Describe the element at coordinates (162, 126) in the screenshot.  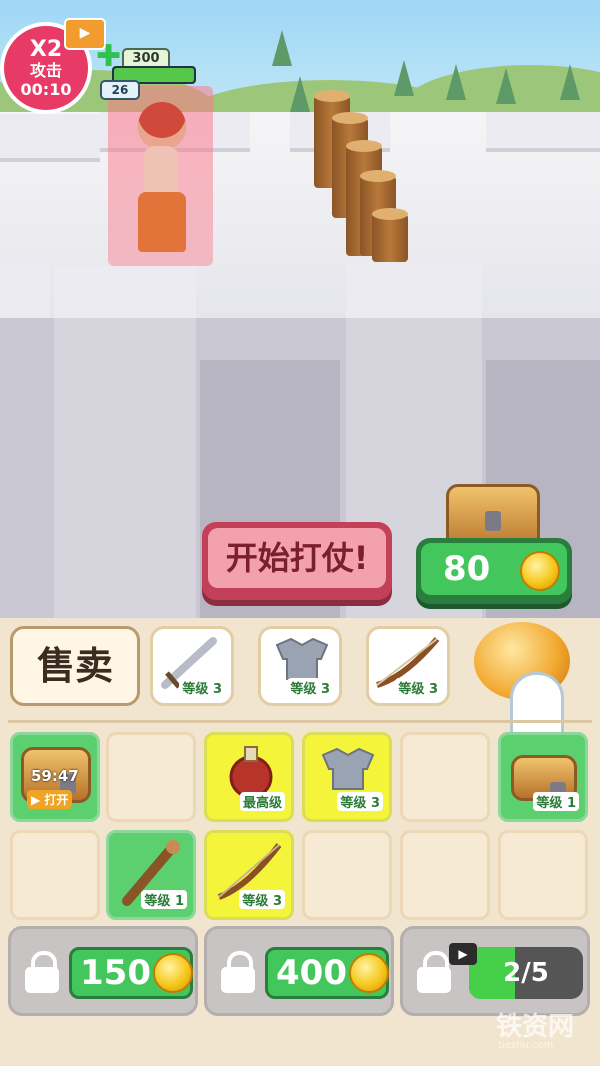
I see `character-head` at that location.